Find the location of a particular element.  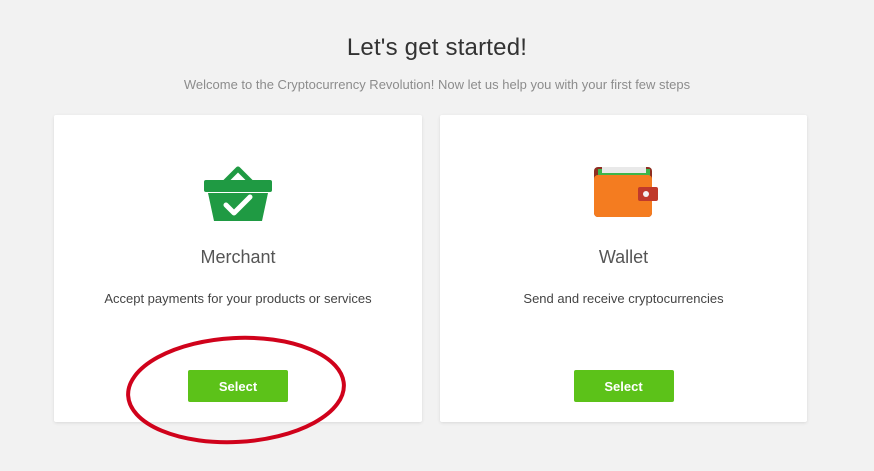

page-heading: Let's get started! is located at coordinates (437, 47).